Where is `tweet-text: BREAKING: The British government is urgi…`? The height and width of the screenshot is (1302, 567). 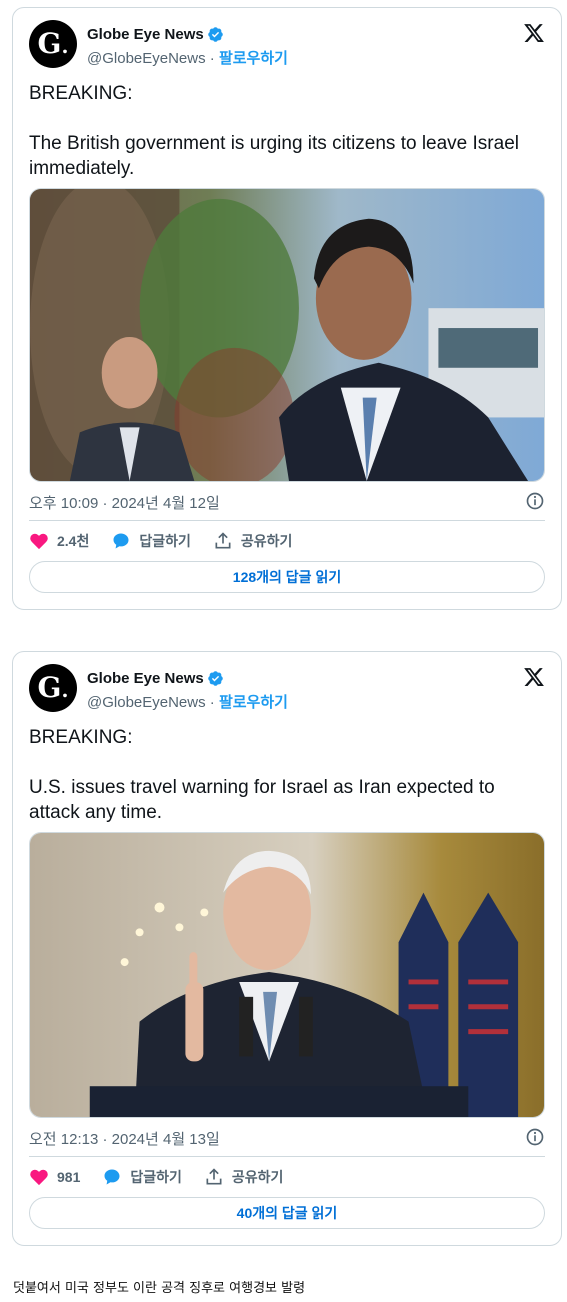 tweet-text: BREAKING: The British government is urgi… is located at coordinates (274, 131).